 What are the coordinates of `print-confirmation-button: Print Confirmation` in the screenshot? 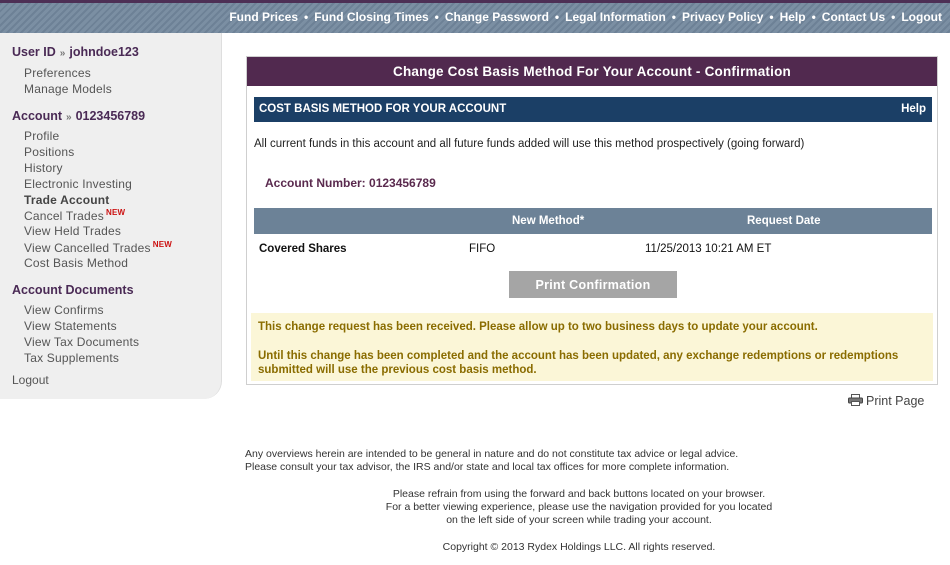 It's located at (593, 284).